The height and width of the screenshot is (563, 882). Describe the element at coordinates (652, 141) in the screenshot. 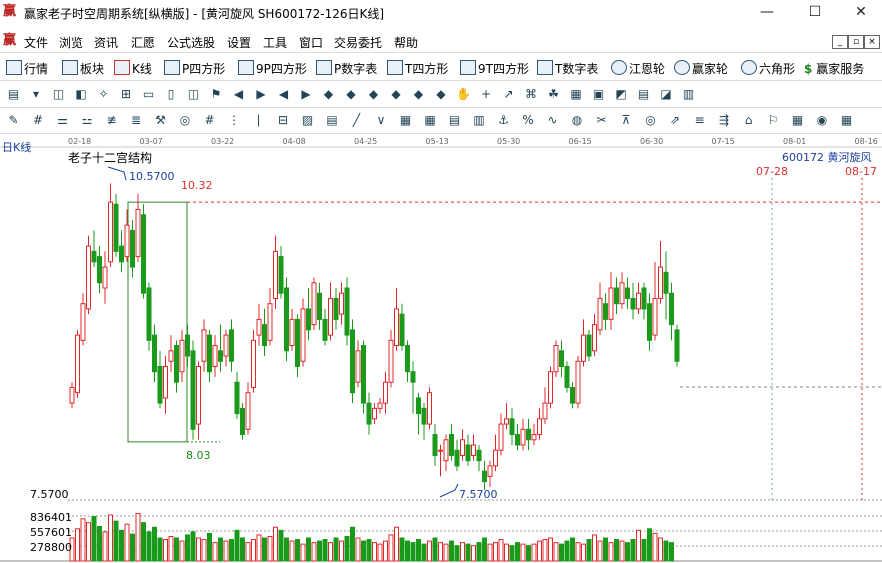

I see `date-label: 06-30` at that location.